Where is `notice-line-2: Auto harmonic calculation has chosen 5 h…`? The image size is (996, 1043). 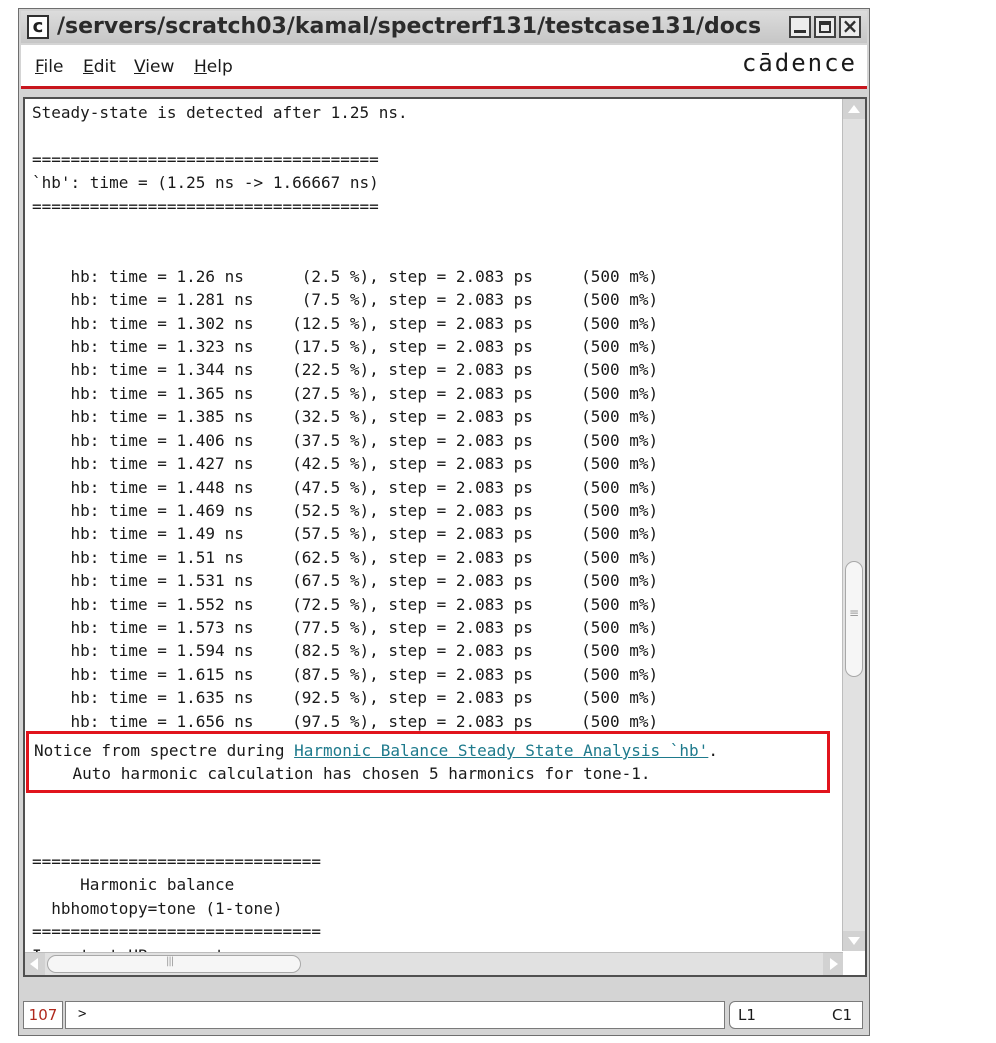
notice-line-2: Auto harmonic calculation has chosen 5 h… is located at coordinates (342, 773).